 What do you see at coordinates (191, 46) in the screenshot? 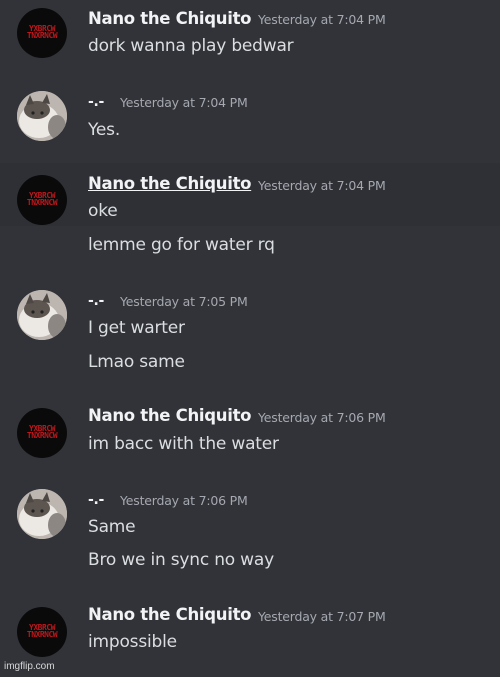
I see `message-text: dork wanna play bedwar` at bounding box center [191, 46].